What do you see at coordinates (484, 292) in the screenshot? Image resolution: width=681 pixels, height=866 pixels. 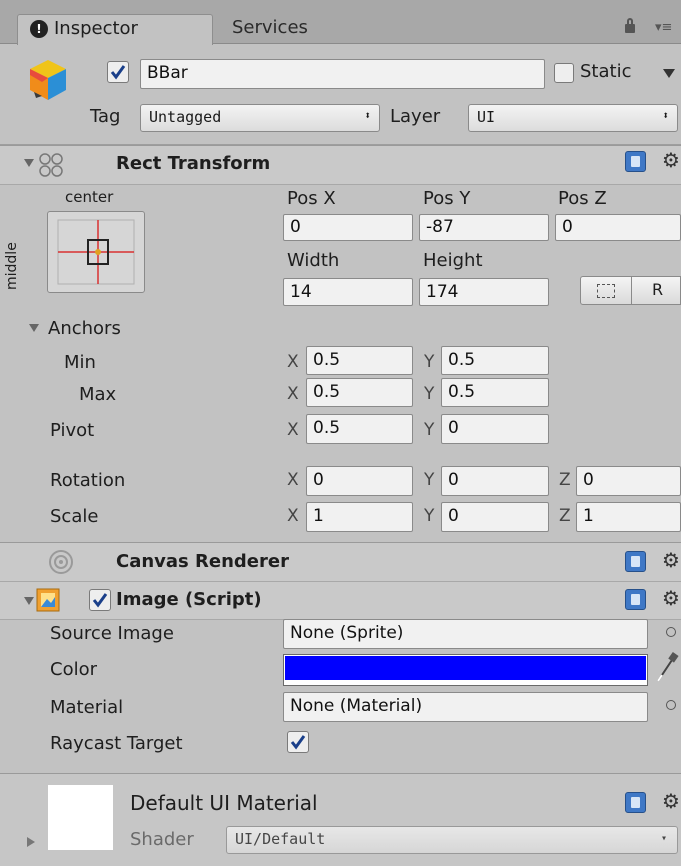 I see `height-input: 174` at bounding box center [484, 292].